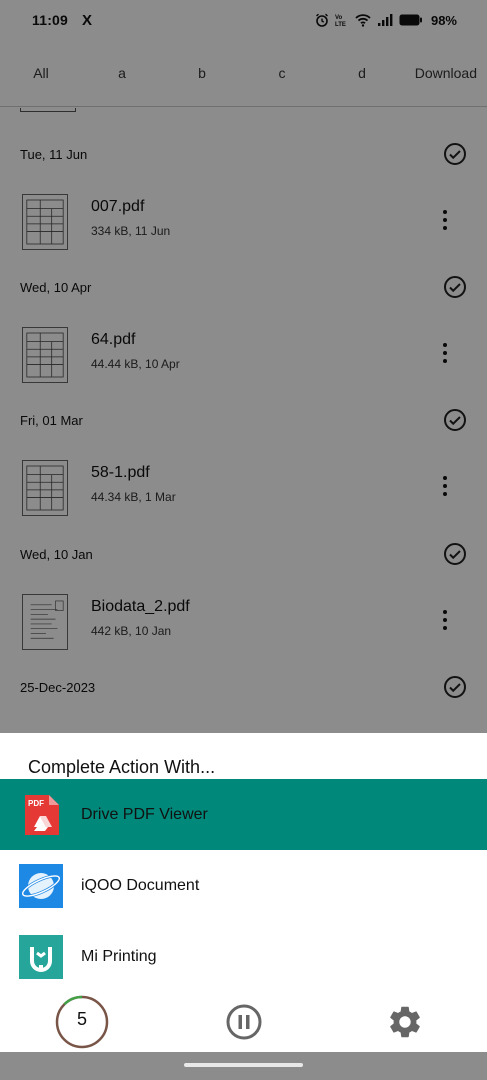 The image size is (487, 1080). I want to click on app-label: iQOO Document, so click(140, 885).